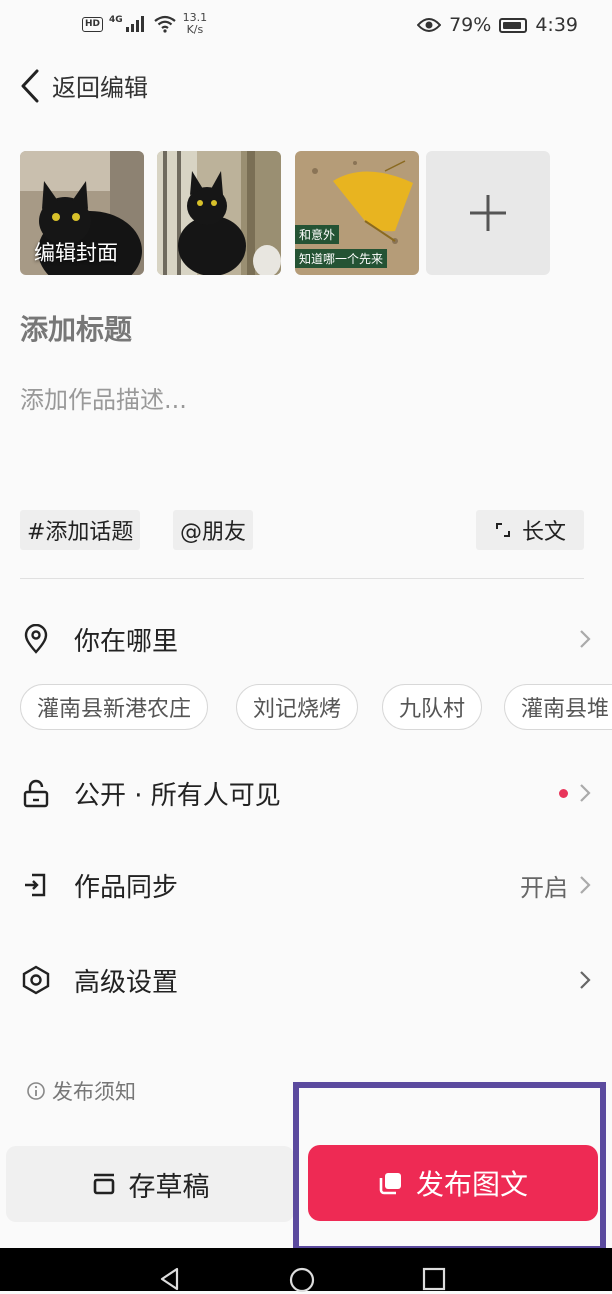 This screenshot has height=1294, width=612. I want to click on advanced-settings-row: 高级设置, so click(306, 980).